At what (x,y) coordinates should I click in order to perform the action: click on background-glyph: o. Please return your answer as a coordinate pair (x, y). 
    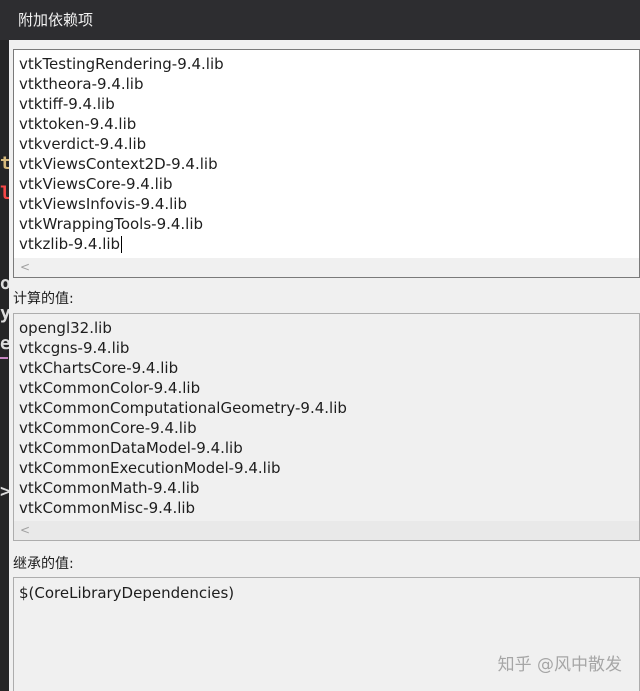
    Looking at the image, I should click on (4, 283).